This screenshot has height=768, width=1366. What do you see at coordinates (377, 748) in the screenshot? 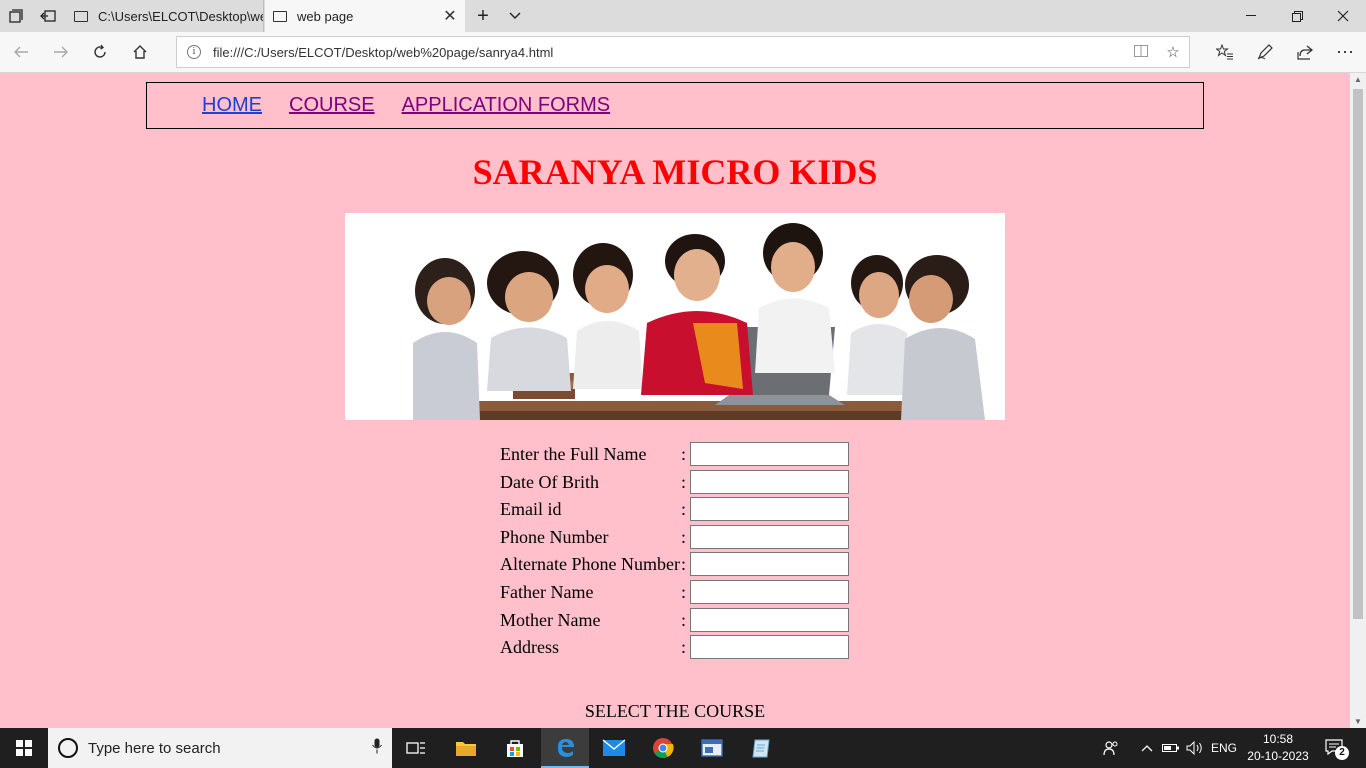
I see `microphone-icon` at bounding box center [377, 748].